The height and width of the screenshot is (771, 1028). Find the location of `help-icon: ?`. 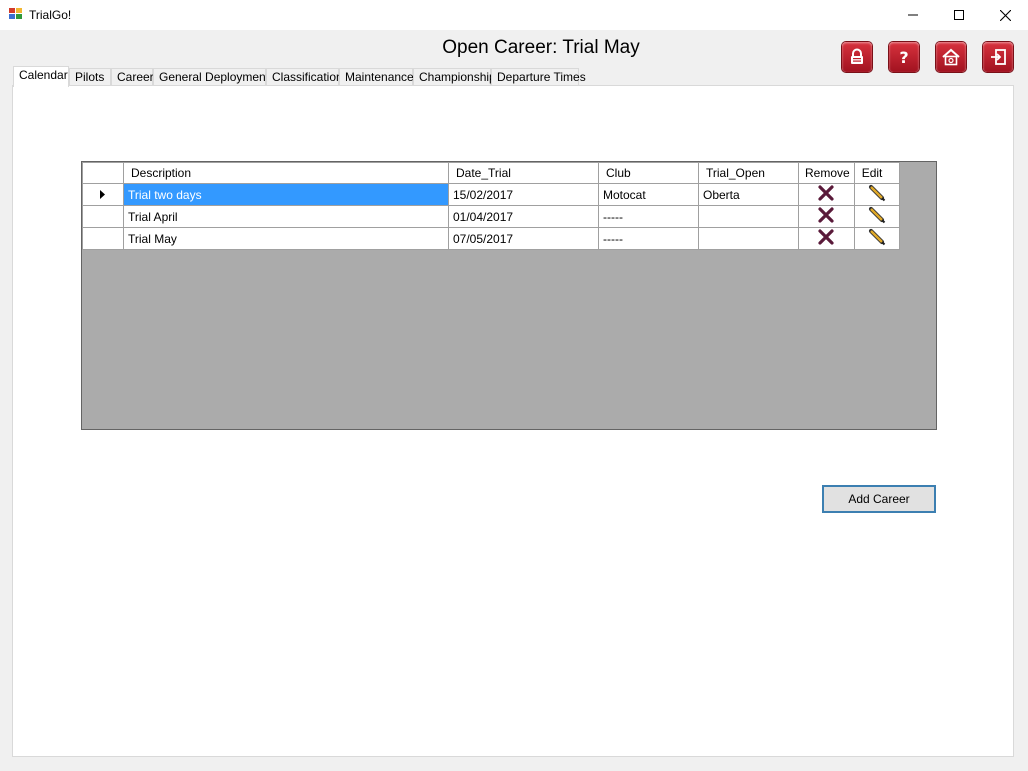

help-icon: ? is located at coordinates (903, 57).